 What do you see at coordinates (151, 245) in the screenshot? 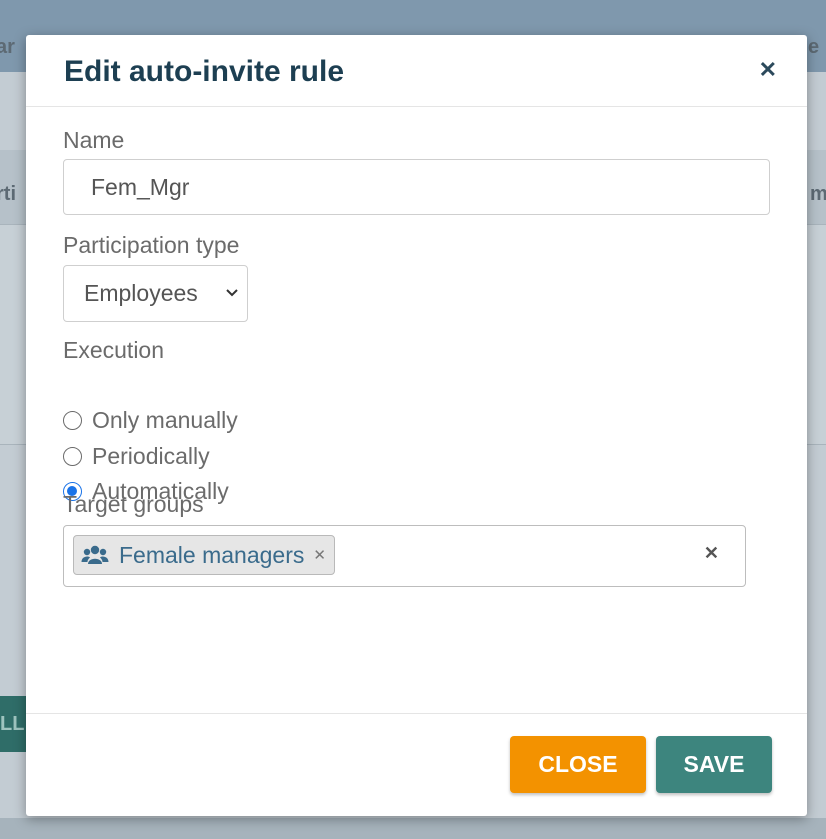
I see `participation-type-label: Participation type` at bounding box center [151, 245].